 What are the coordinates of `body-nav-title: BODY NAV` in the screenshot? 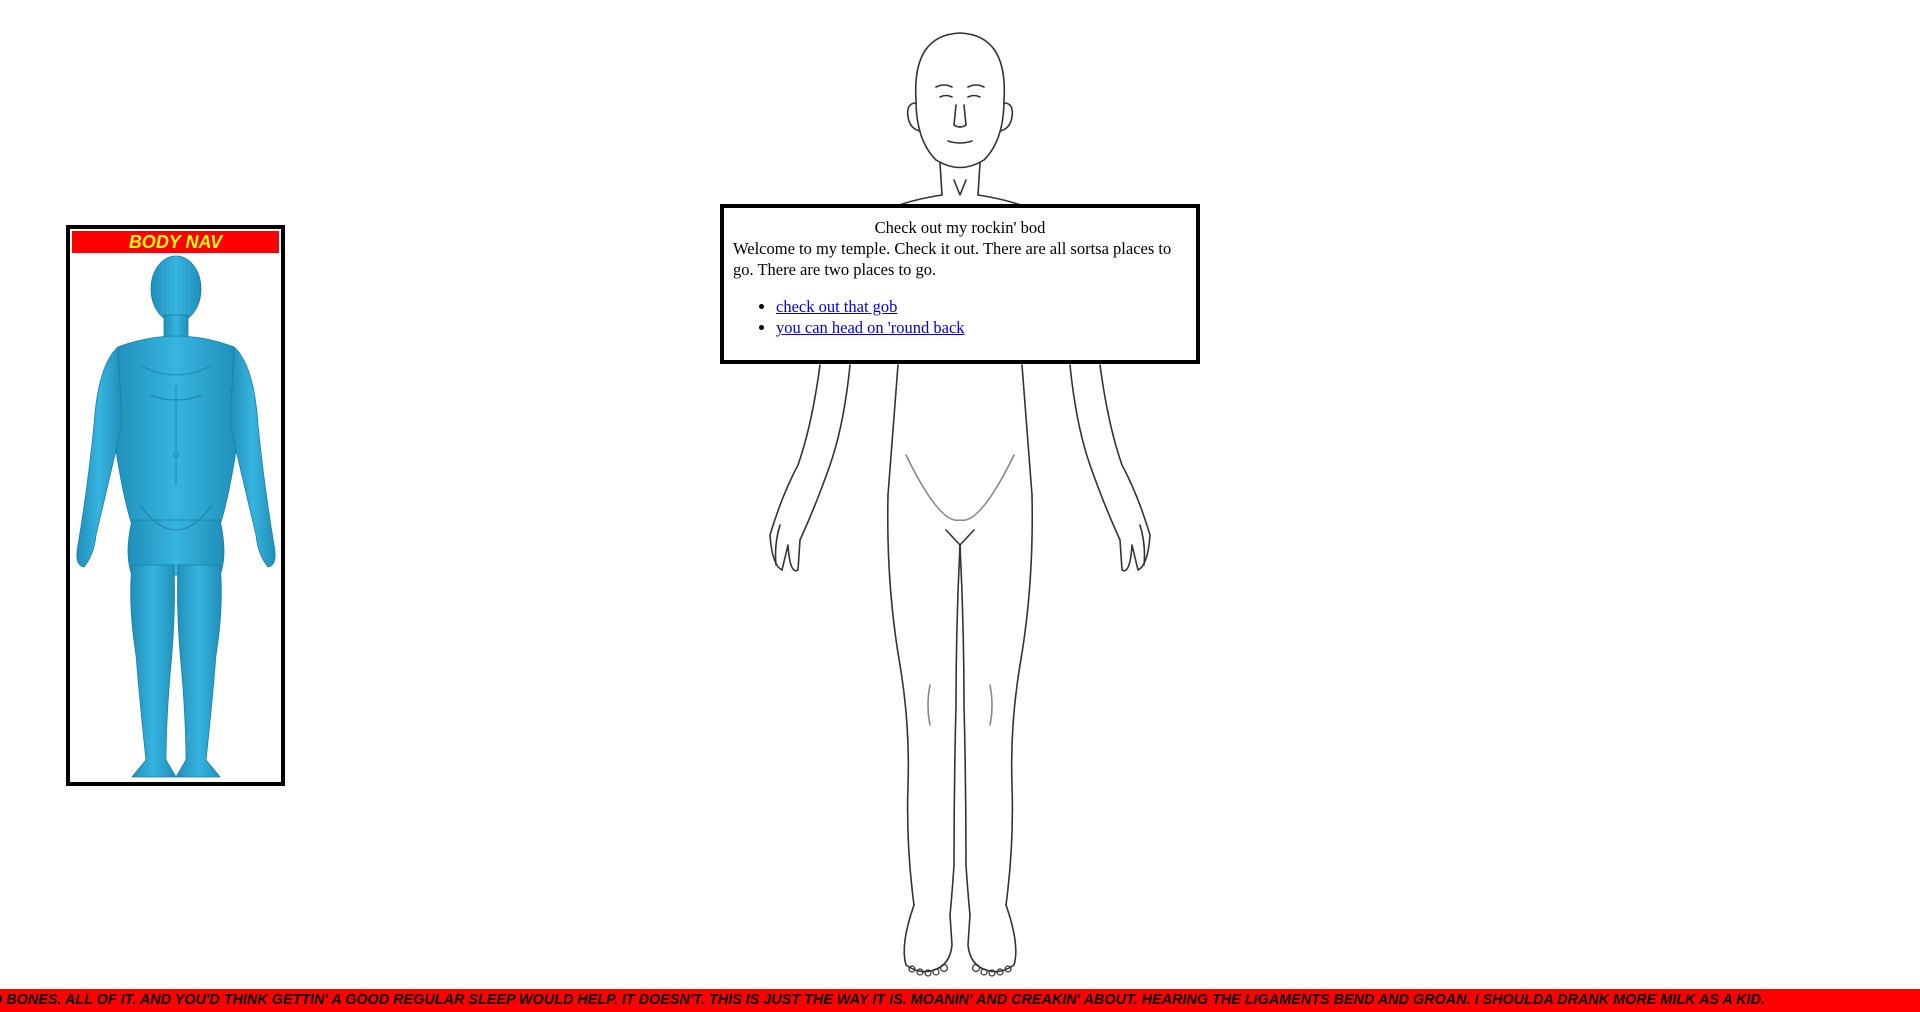 It's located at (175, 242).